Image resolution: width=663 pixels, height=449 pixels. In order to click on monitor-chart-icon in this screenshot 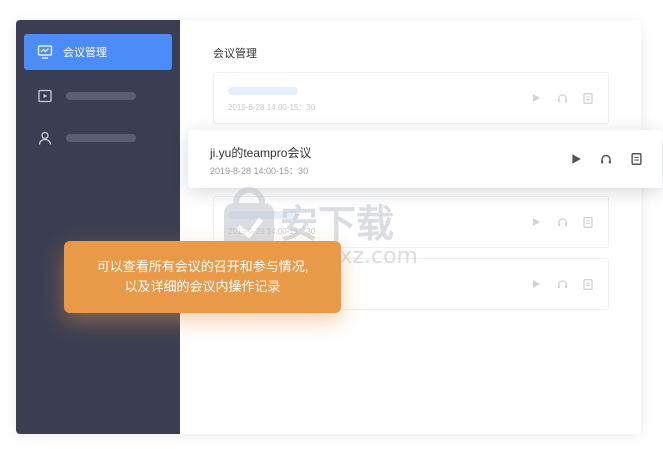, I will do `click(45, 52)`.